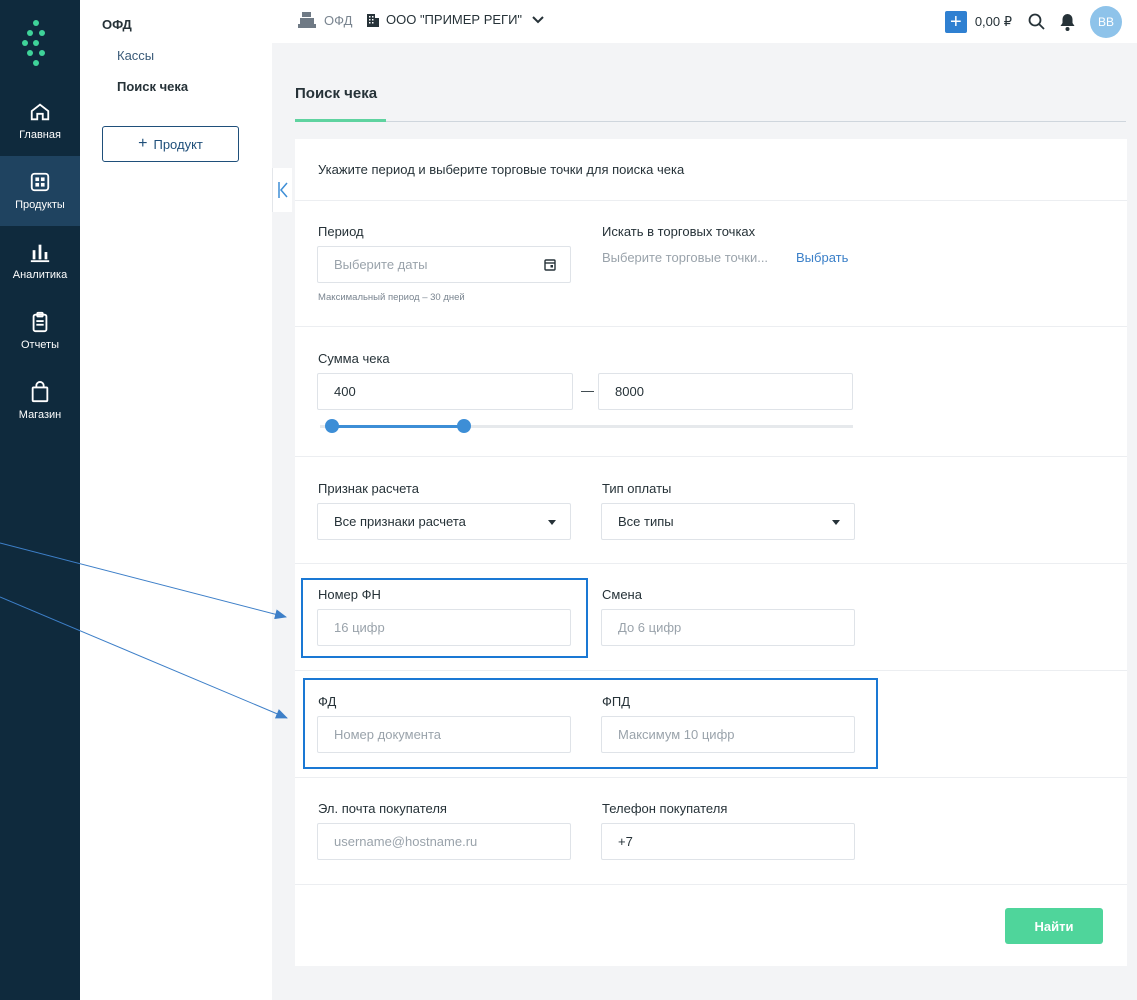  What do you see at coordinates (391, 297) in the screenshot?
I see `period-hint: Максимальный период – 30 дней` at bounding box center [391, 297].